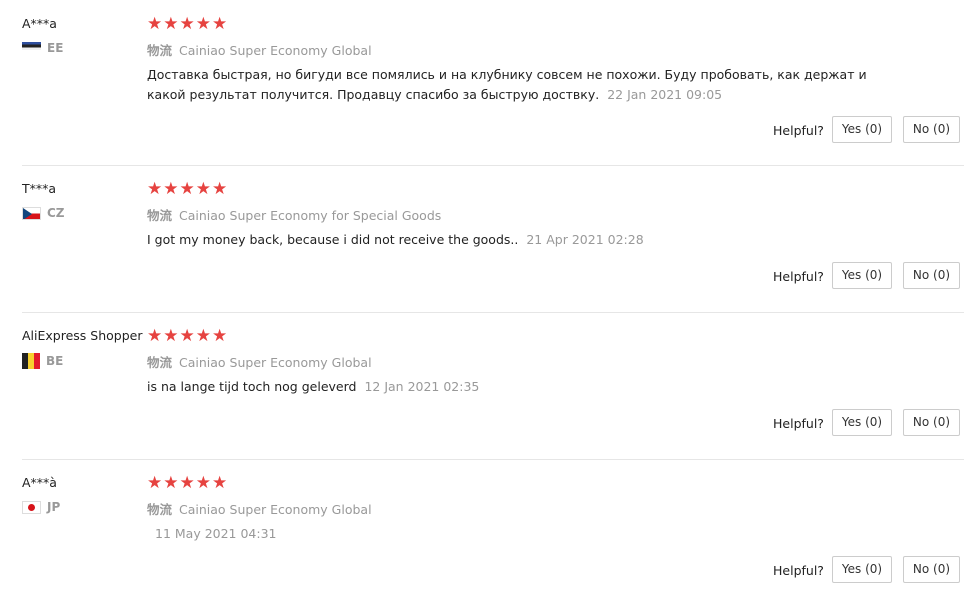 Image resolution: width=979 pixels, height=596 pixels. I want to click on reviewer-country: EE, so click(42, 48).